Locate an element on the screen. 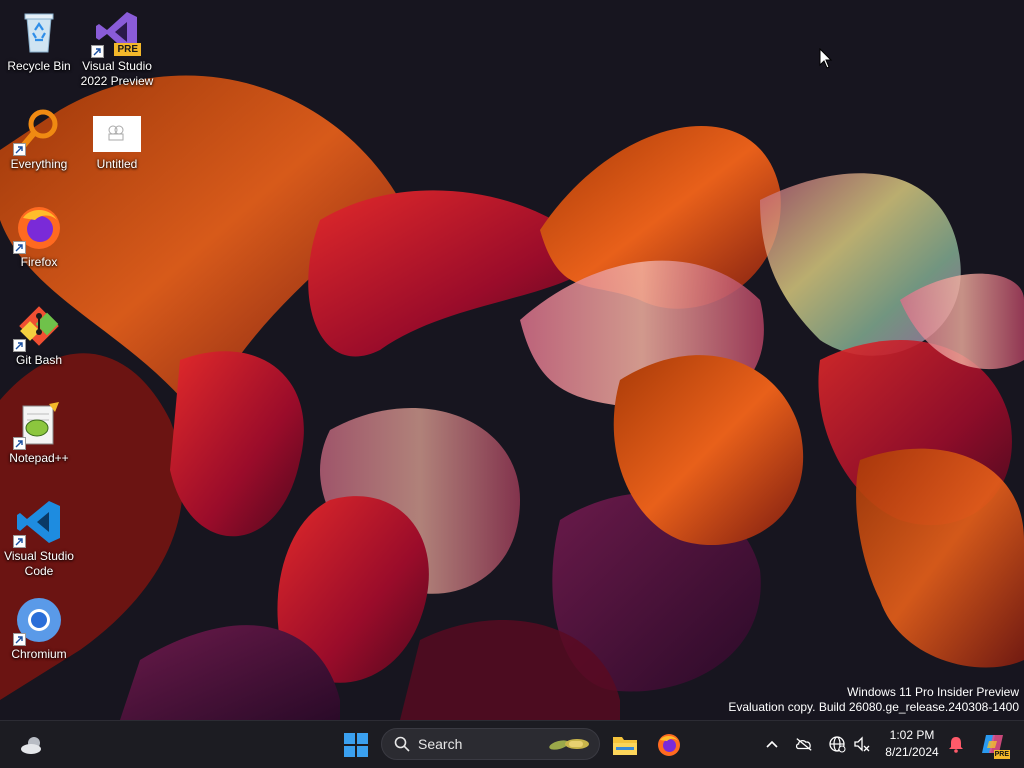 The width and height of the screenshot is (1024, 768). desktop-icon-visual-studio-2022-preview: PRE Visual Studio 2022 Preview is located at coordinates (117, 48).